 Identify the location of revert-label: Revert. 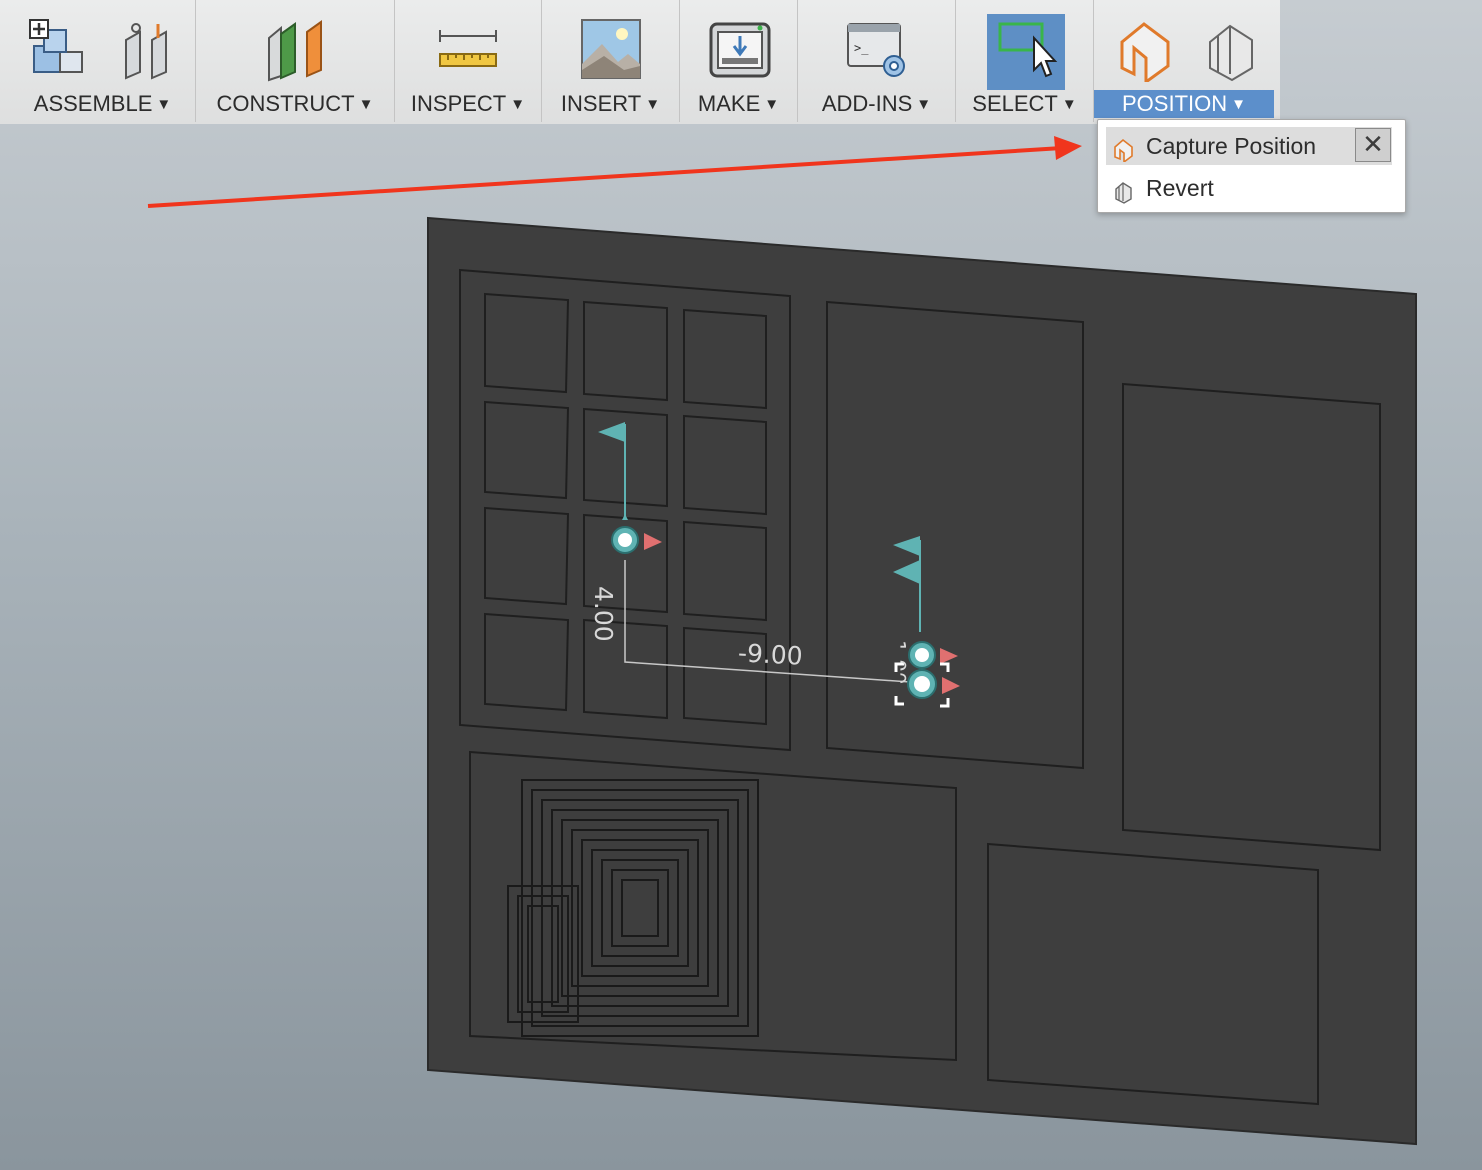
(1180, 188).